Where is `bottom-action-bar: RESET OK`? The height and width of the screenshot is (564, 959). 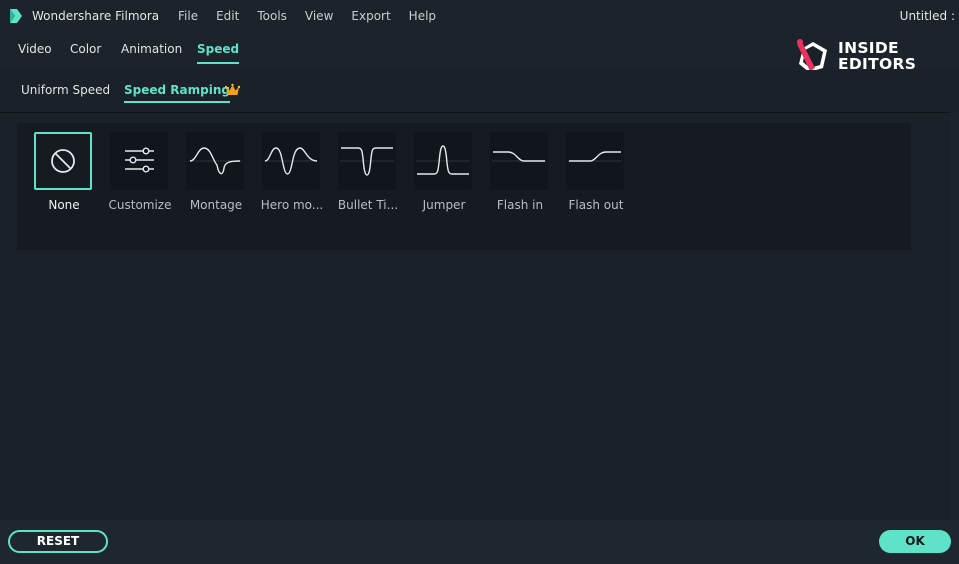
bottom-action-bar: RESET OK is located at coordinates (479, 542).